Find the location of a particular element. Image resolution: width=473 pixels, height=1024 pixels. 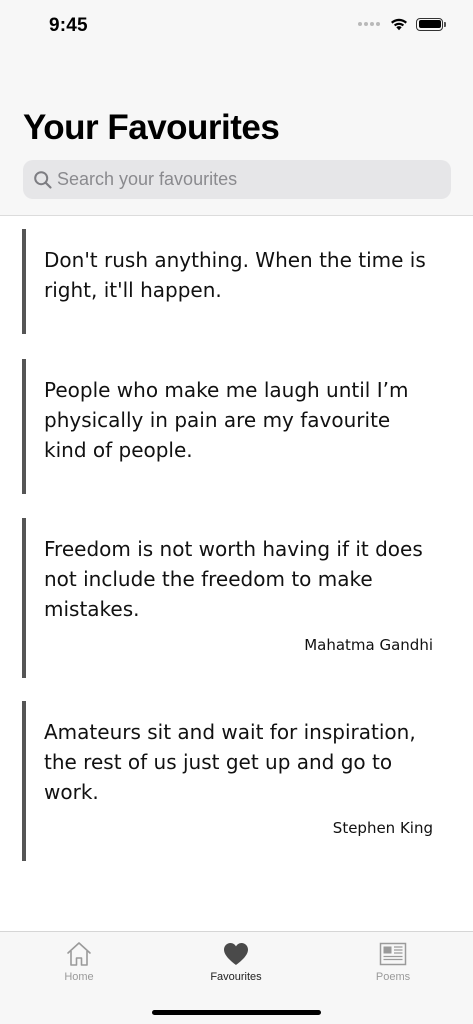

tab-home: Home is located at coordinates (79, 961).